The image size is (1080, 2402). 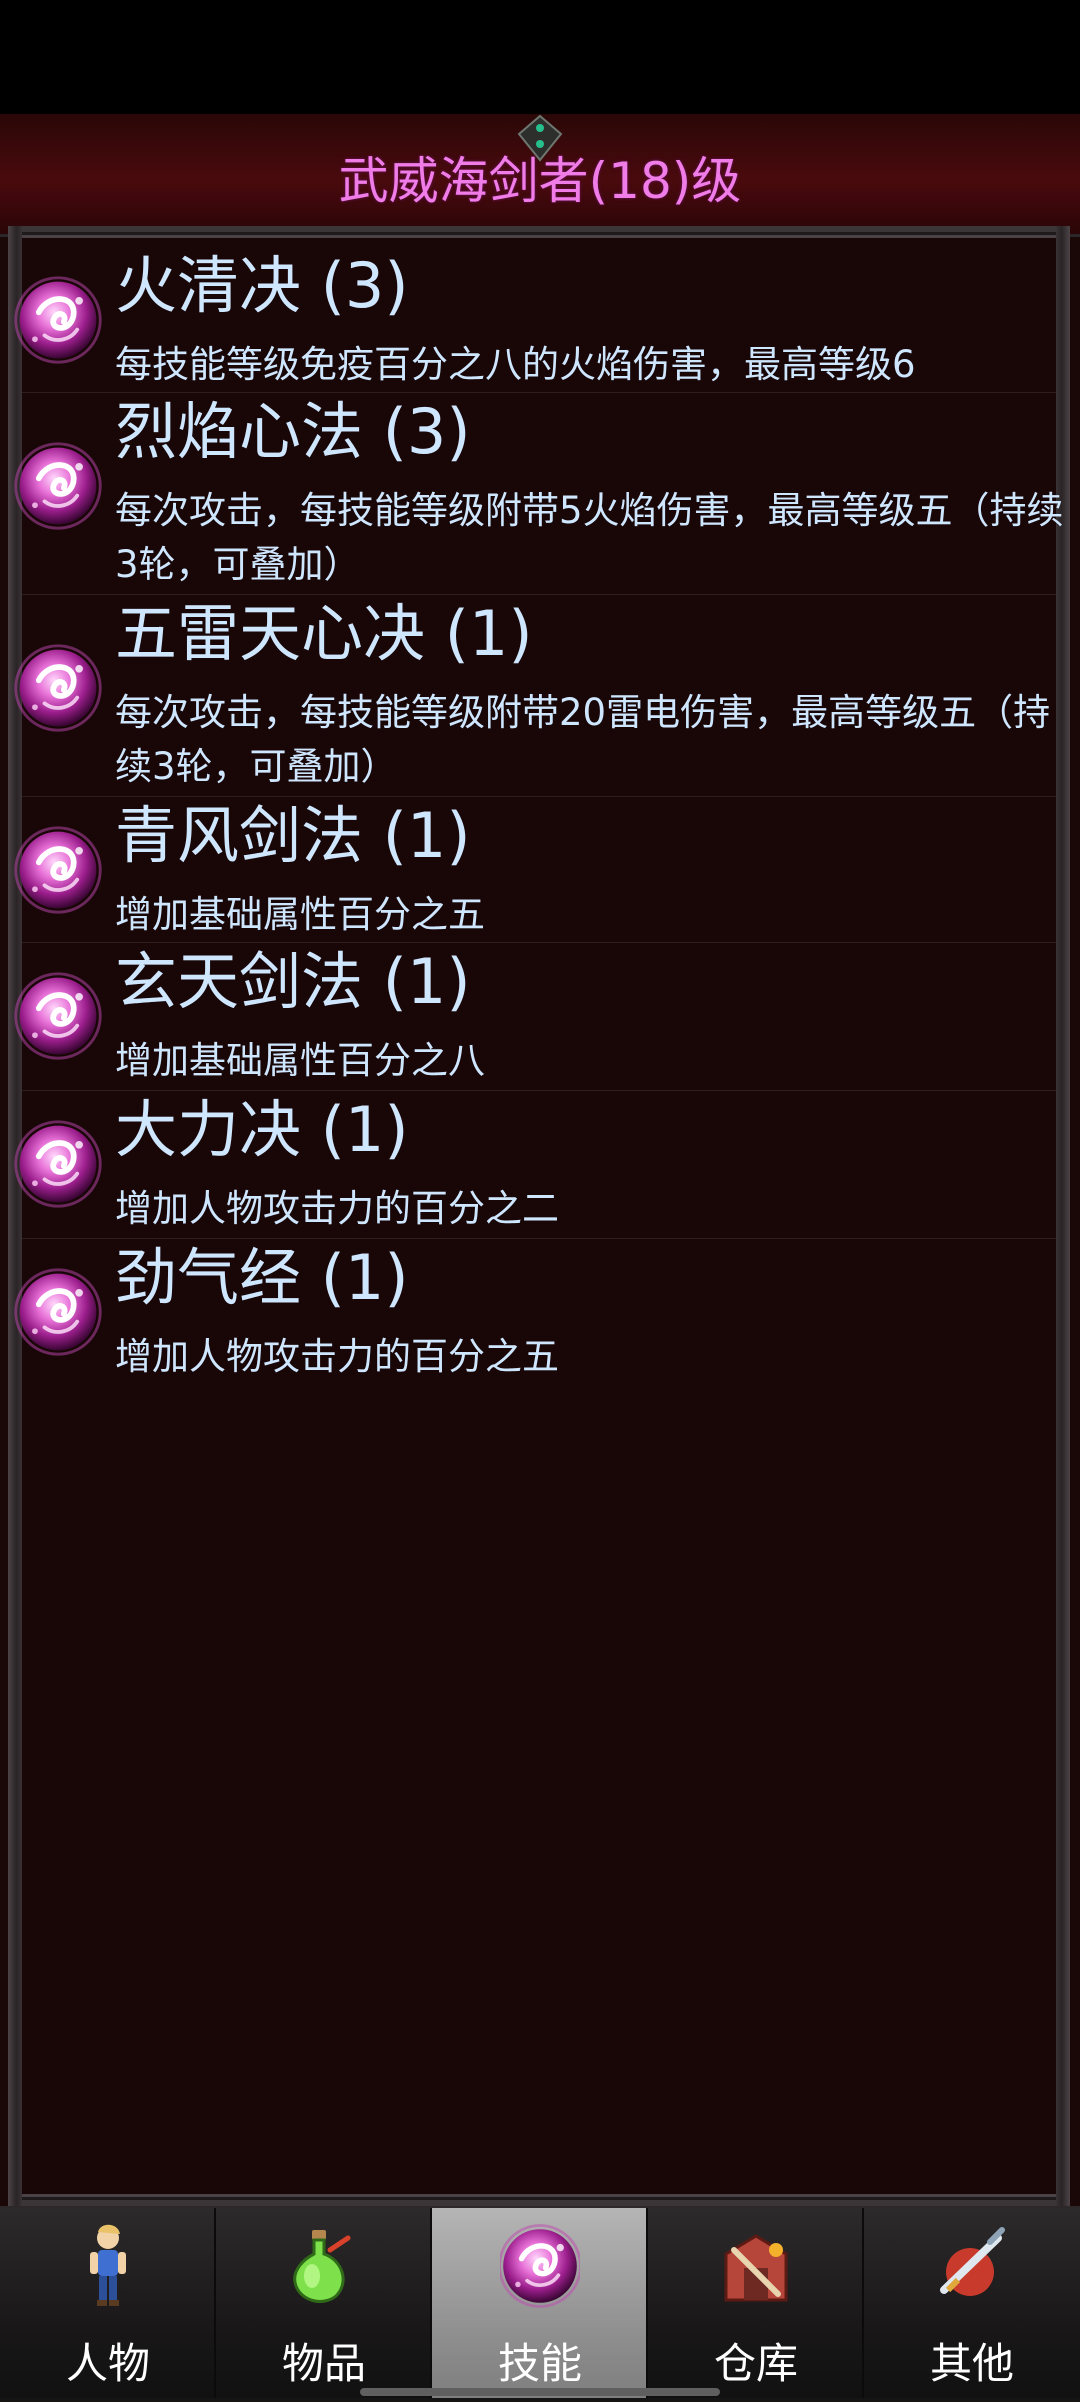 I want to click on tab-label: 物品, so click(x=323, y=2363).